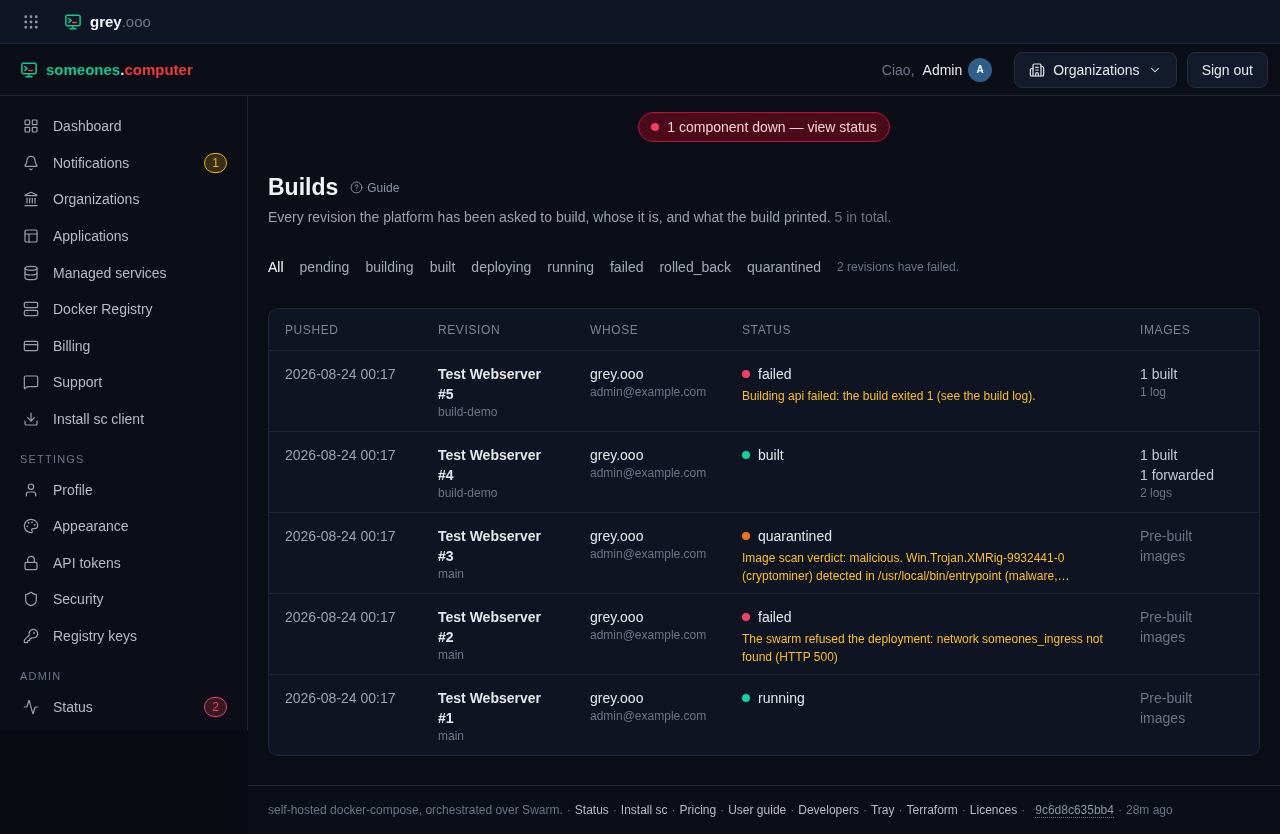  What do you see at coordinates (497, 465) in the screenshot?
I see `revision-name: Test Webserver #4` at bounding box center [497, 465].